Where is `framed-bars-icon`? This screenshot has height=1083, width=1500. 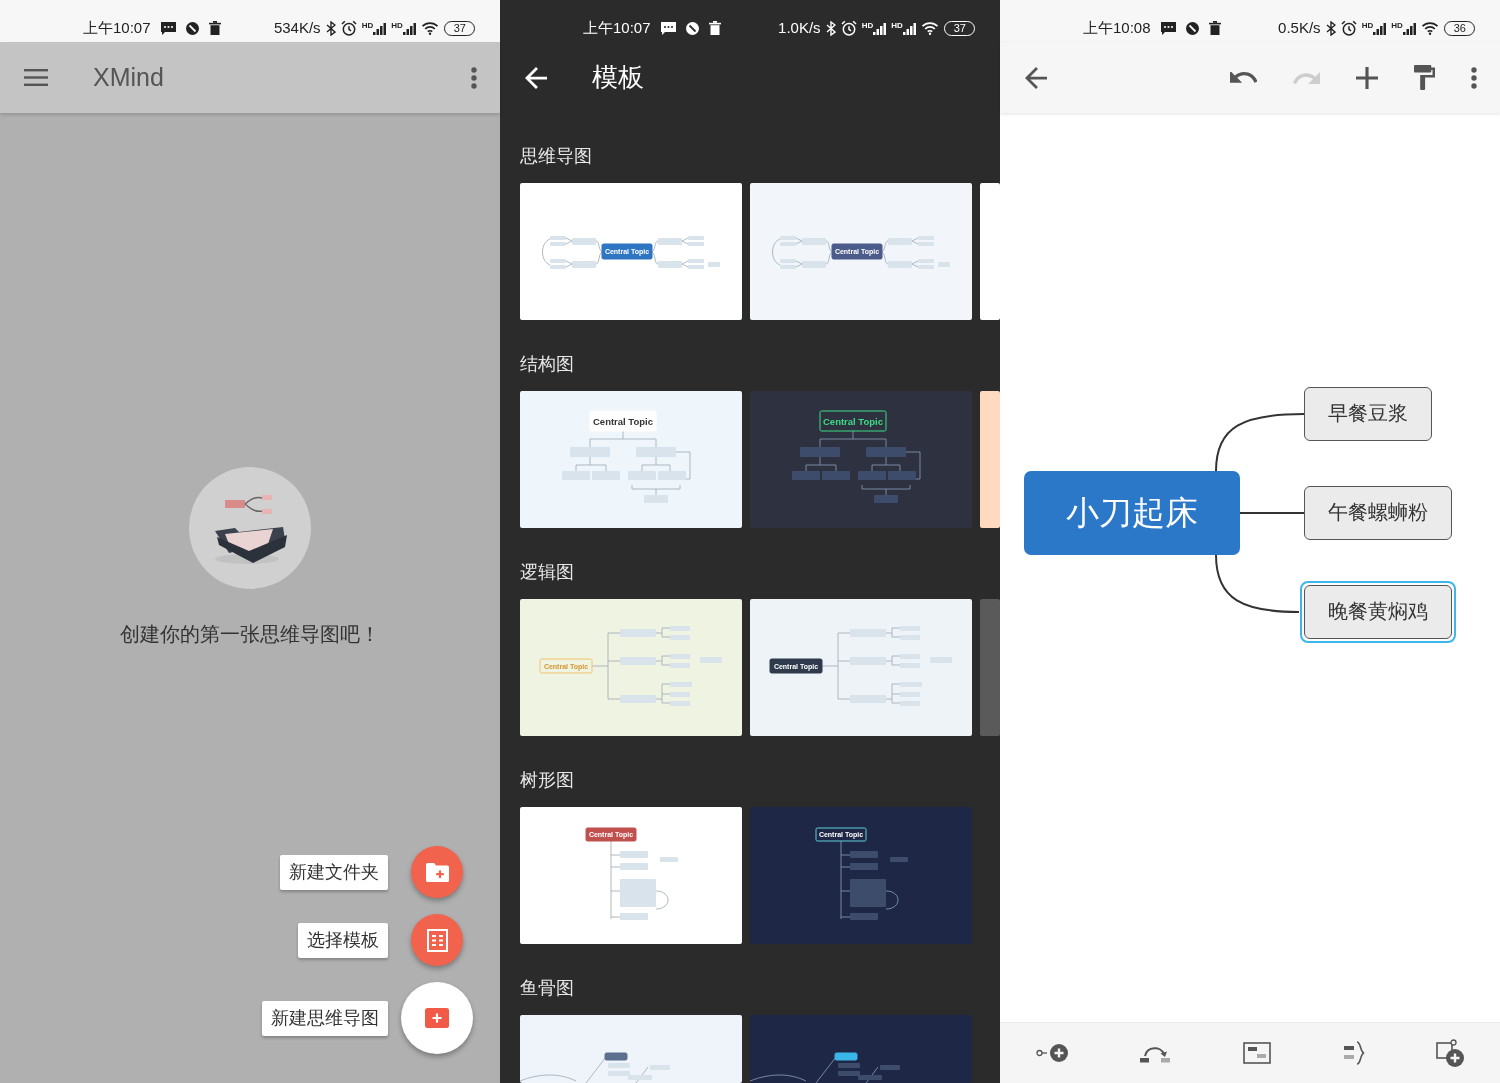
framed-bars-icon is located at coordinates (1257, 1053).